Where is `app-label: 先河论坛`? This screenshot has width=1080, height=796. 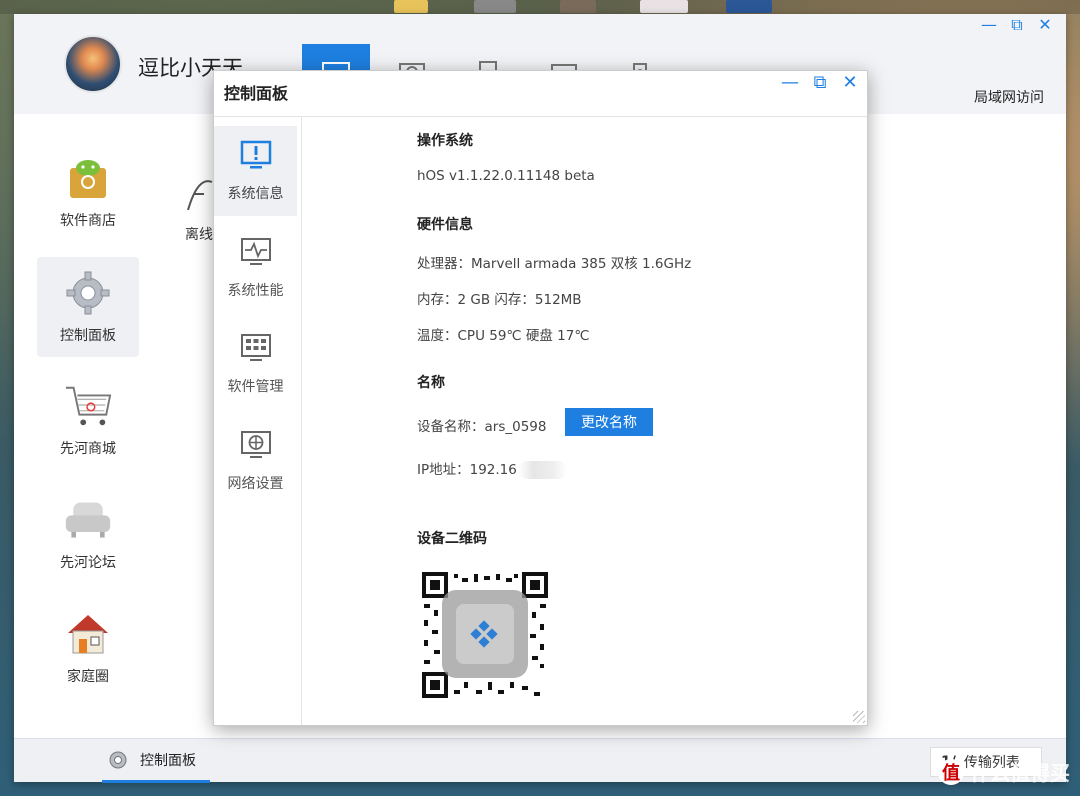 app-label: 先河论坛 is located at coordinates (88, 563).